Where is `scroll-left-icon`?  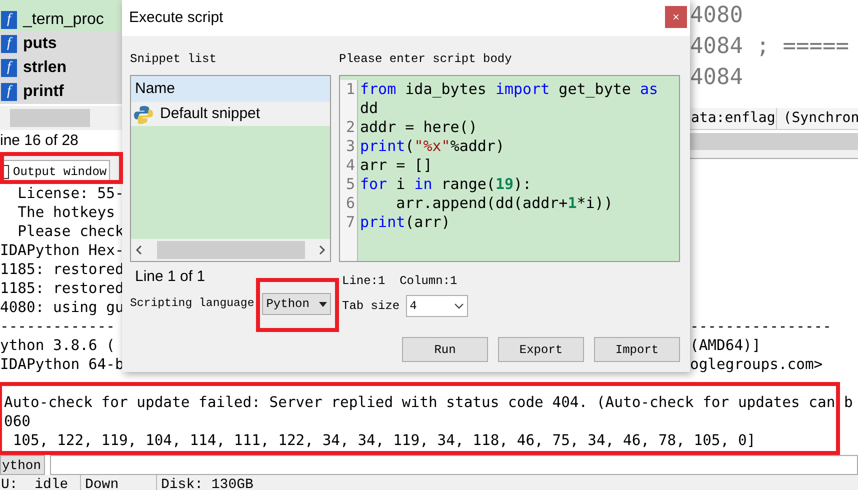 scroll-left-icon is located at coordinates (139, 250).